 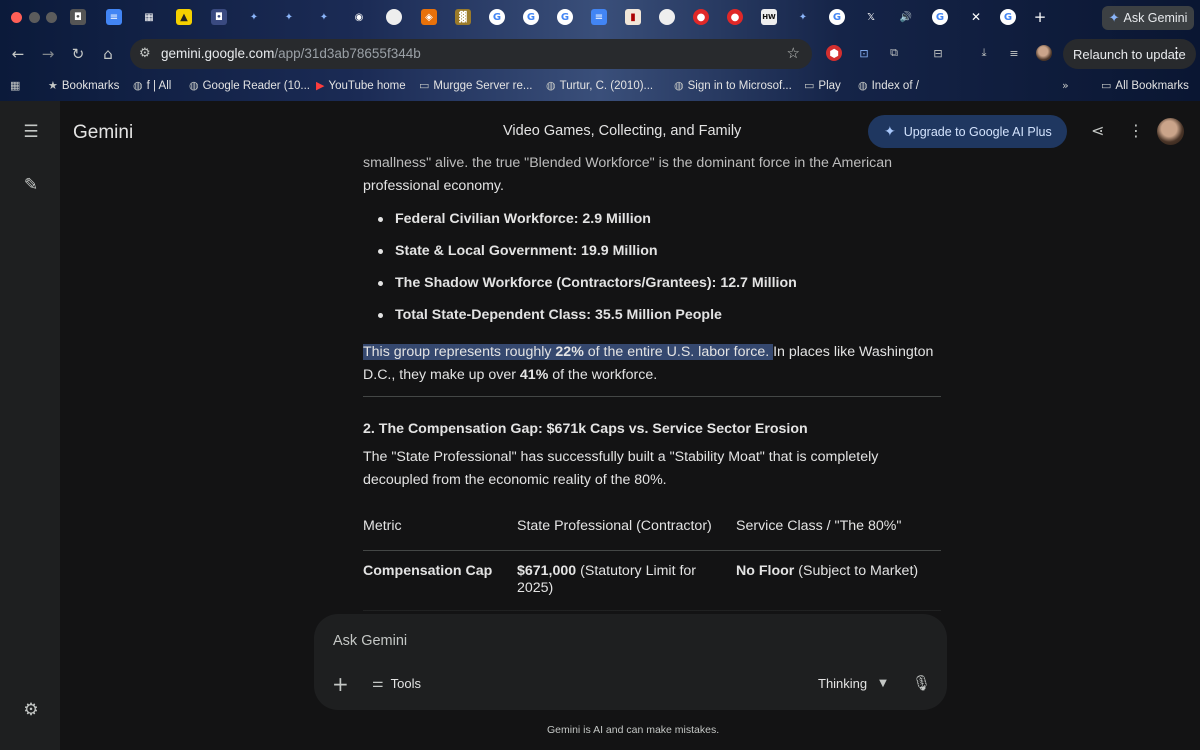 What do you see at coordinates (406, 683) in the screenshot?
I see `tools-label: Tools` at bounding box center [406, 683].